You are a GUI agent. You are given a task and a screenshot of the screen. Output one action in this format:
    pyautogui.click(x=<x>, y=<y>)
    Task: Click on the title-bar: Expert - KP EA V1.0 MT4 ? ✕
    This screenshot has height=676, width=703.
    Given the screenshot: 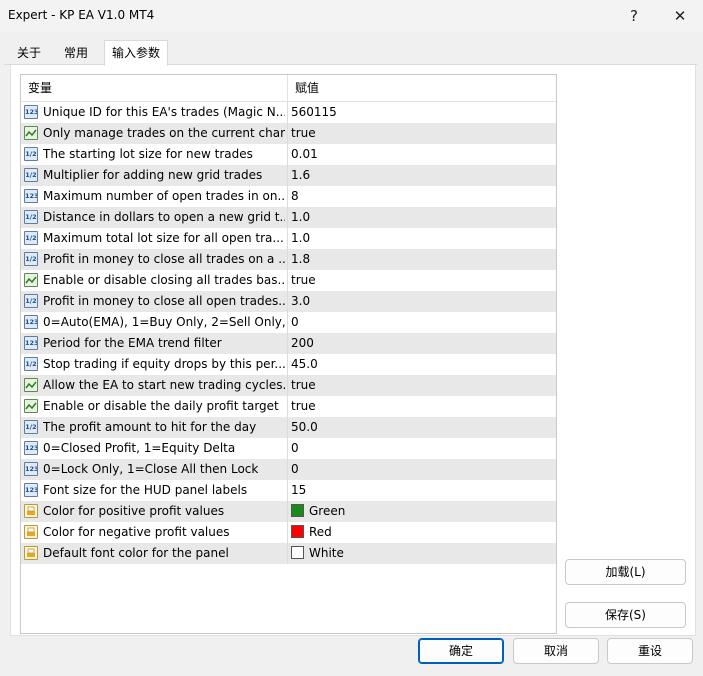 What is the action you would take?
    pyautogui.click(x=351, y=16)
    